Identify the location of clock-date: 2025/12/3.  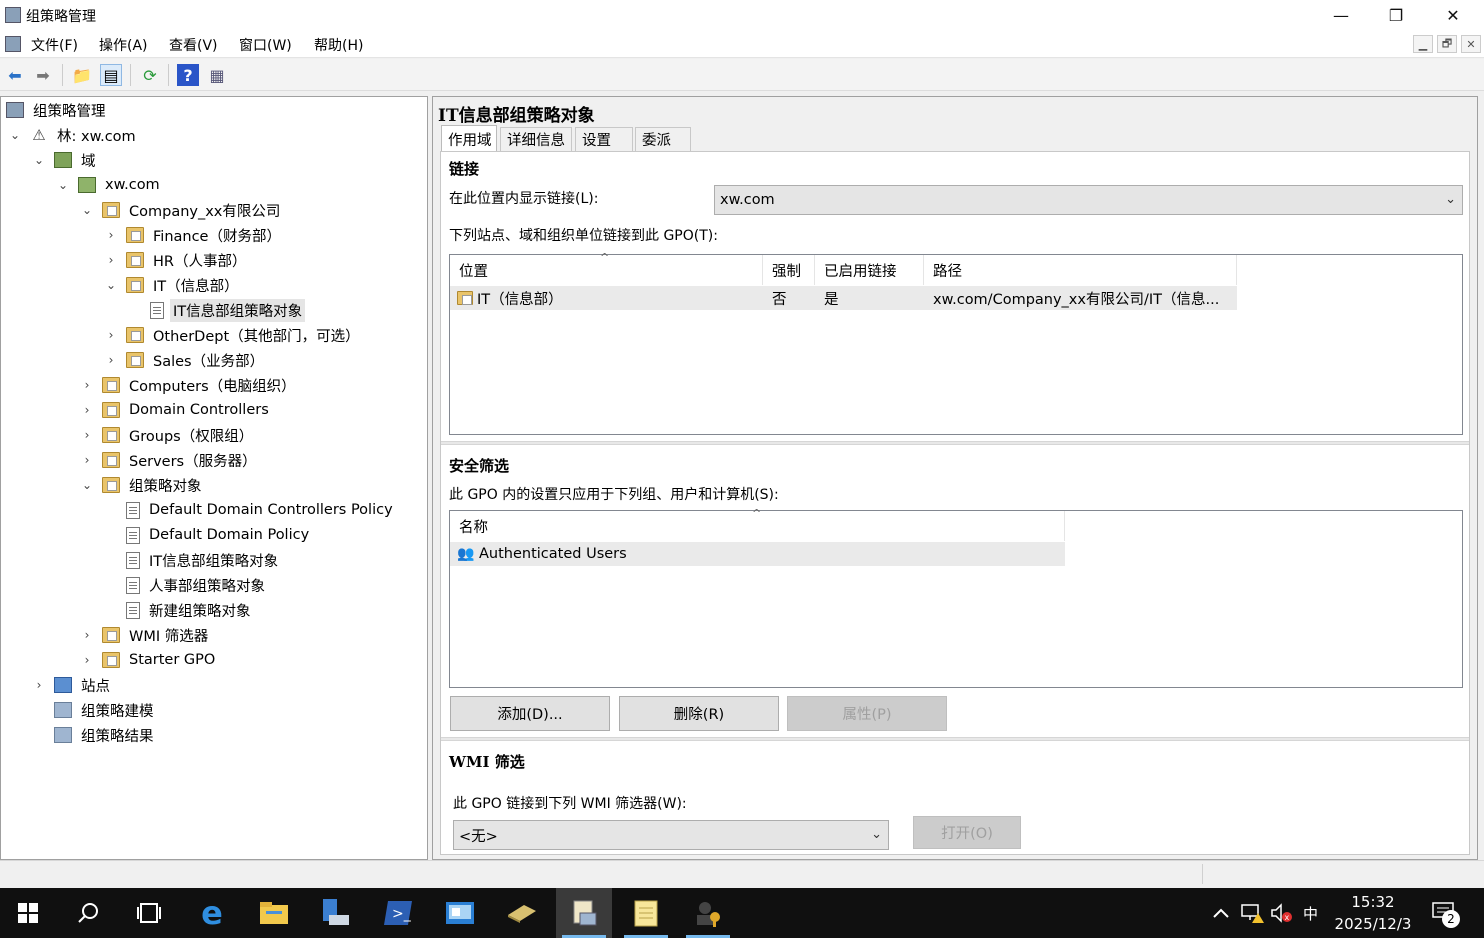
(1373, 924).